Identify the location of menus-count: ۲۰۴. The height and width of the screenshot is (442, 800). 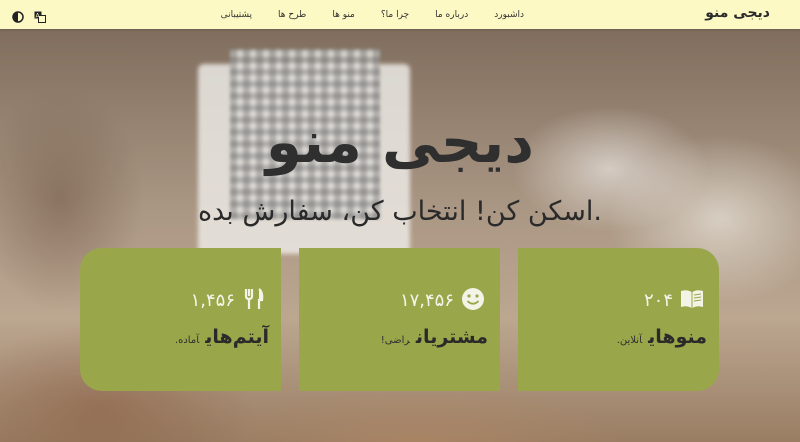
(658, 300).